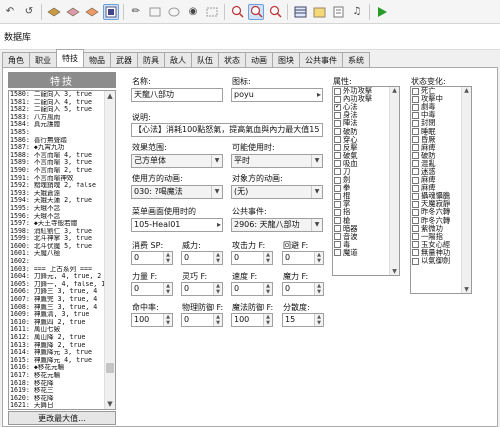 Image resolution: width=500 pixels, height=427 pixels. Describe the element at coordinates (111, 11) in the screenshot. I see `event-layer-icon` at that location.